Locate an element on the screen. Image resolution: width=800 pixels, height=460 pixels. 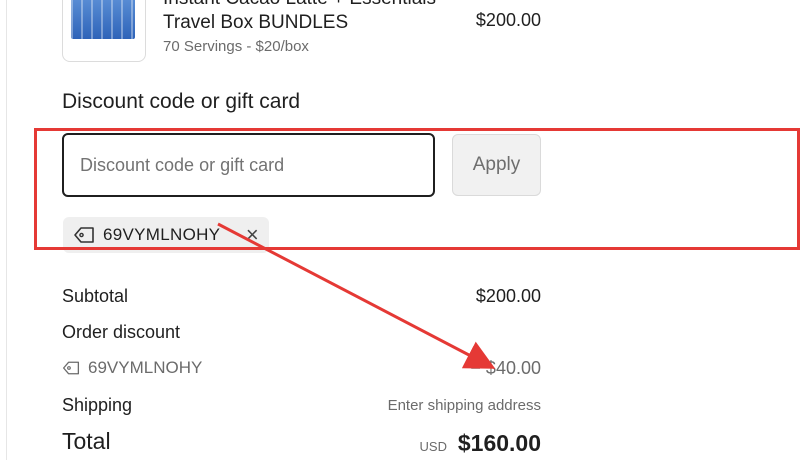
product-boxes-image is located at coordinates (103, 19).